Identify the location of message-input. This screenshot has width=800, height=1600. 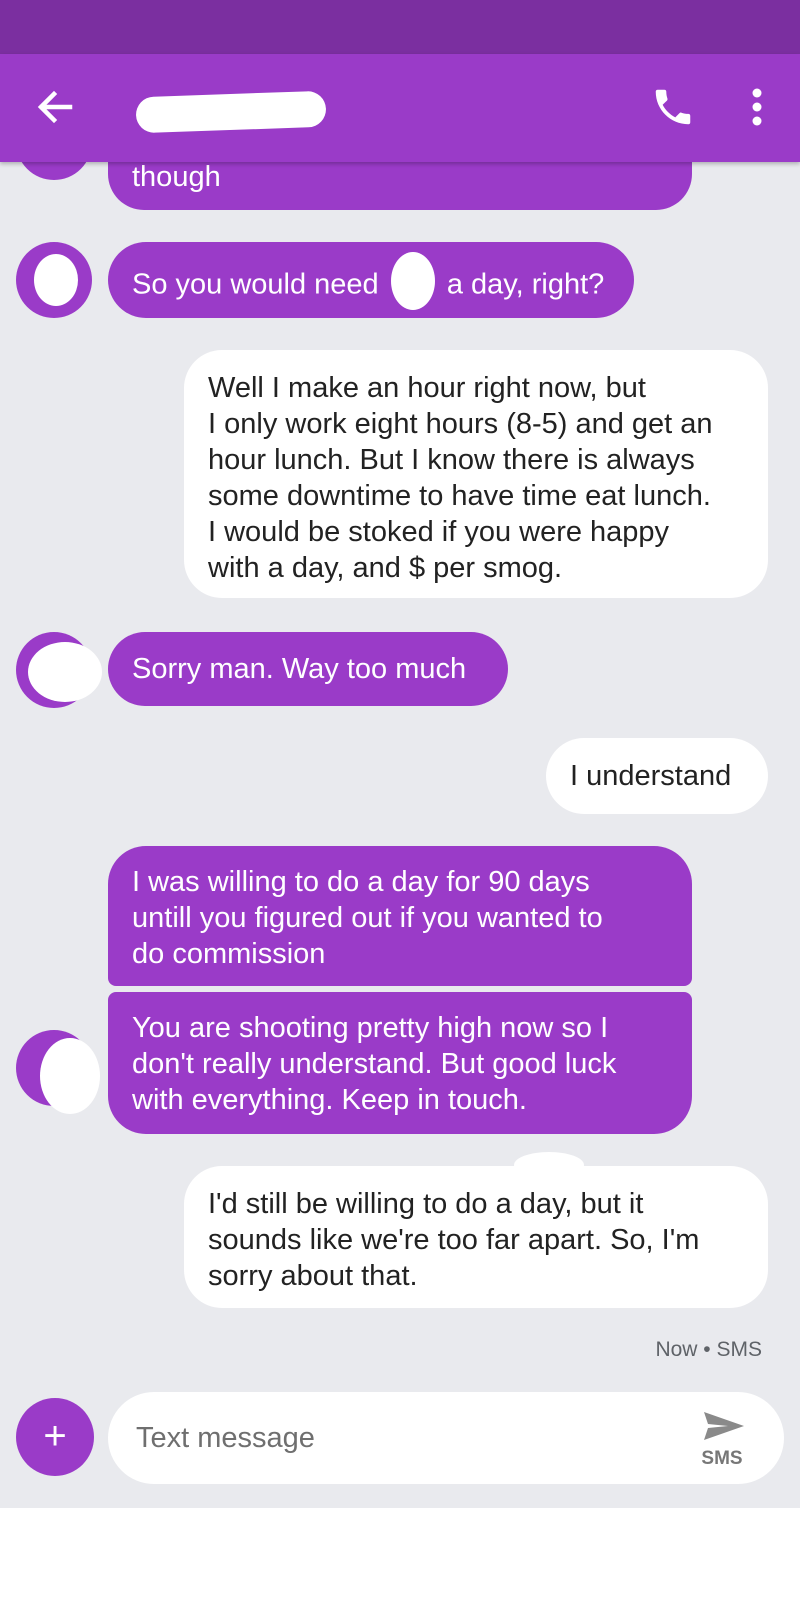
(396, 1438).